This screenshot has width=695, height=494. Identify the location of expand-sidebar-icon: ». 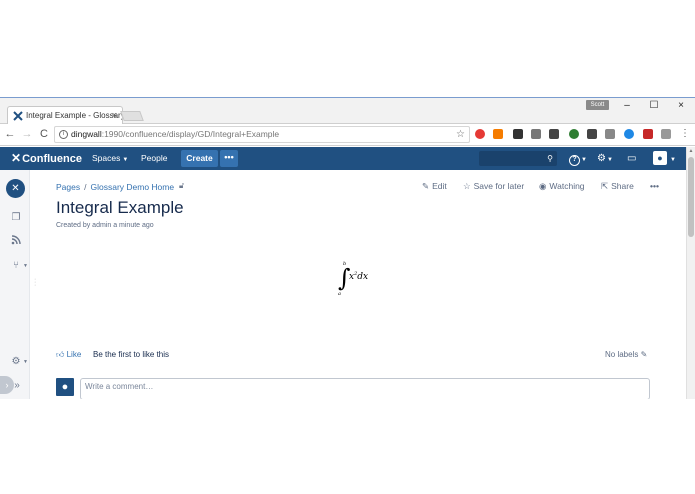
(17, 386).